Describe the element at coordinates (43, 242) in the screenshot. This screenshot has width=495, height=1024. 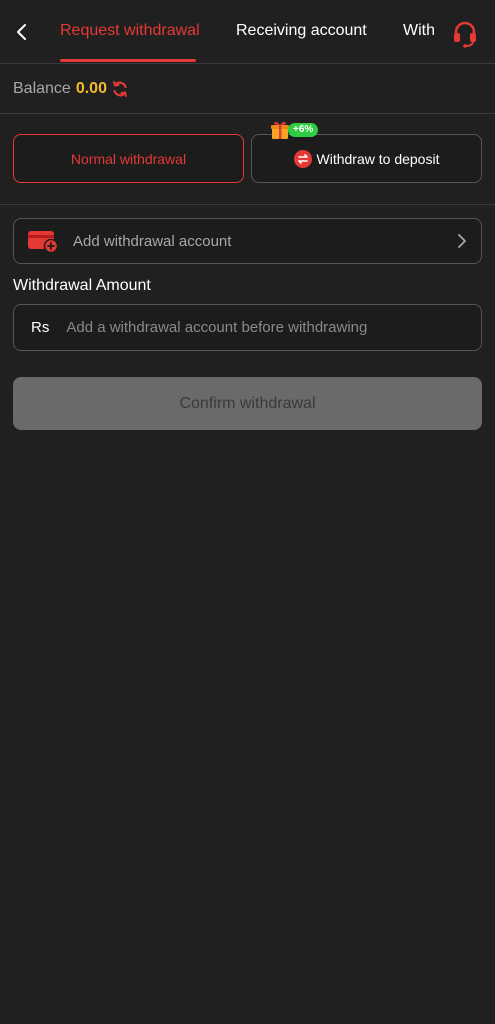
I see `wallet-add-icon` at that location.